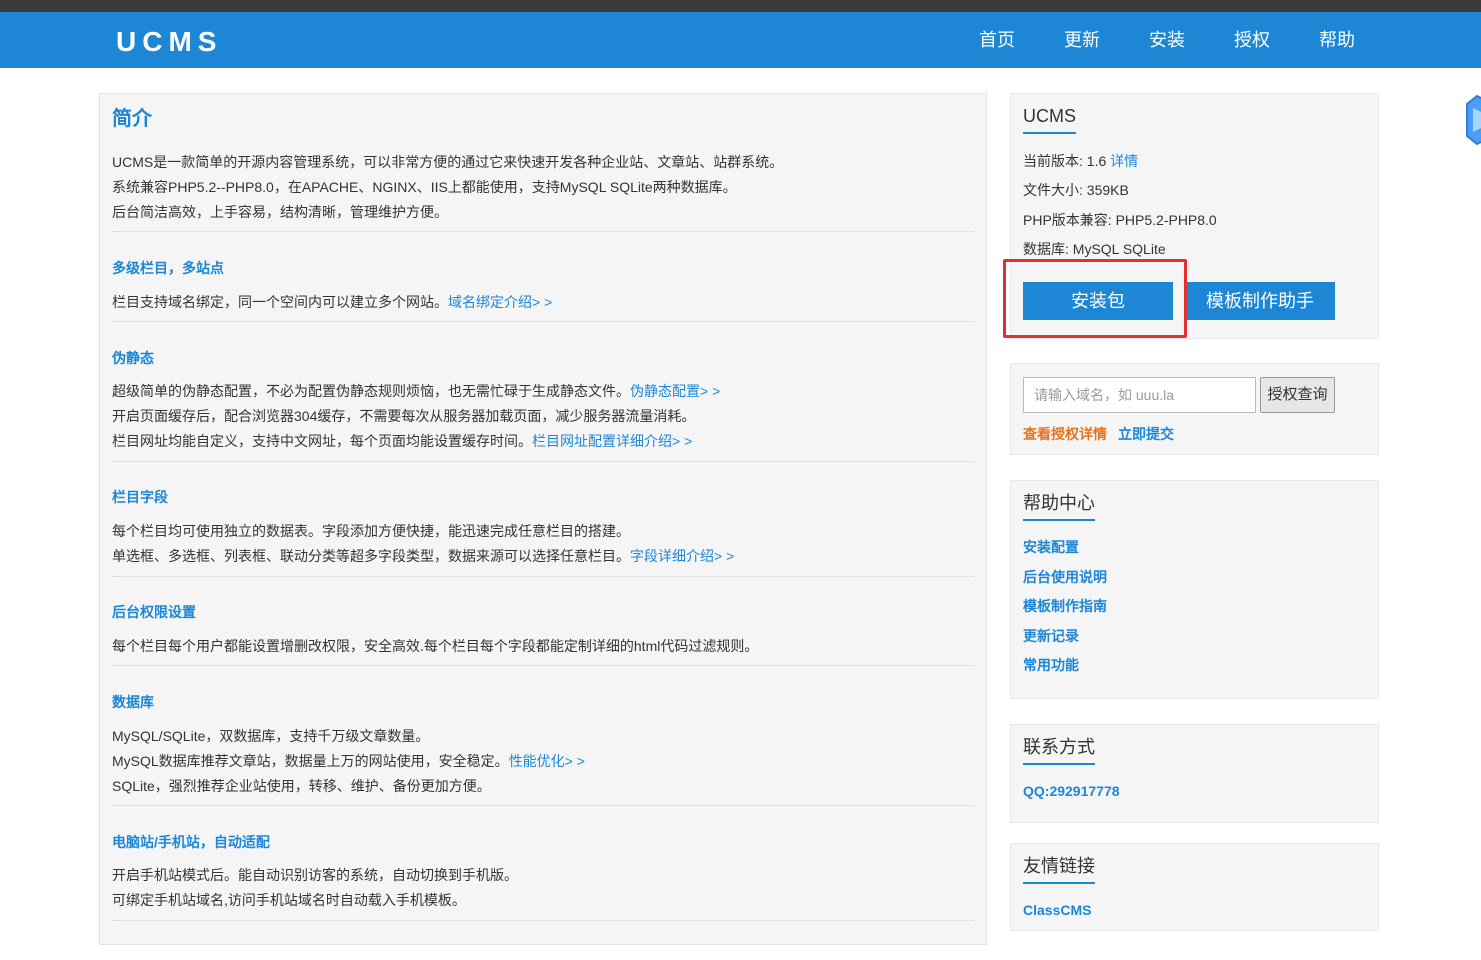 The image size is (1481, 960). Describe the element at coordinates (1194, 589) in the screenshot. I see `help-center-card: 帮助中心 安装配置 后台使用说明 模板制作指南 更新记录 常用功能` at that location.